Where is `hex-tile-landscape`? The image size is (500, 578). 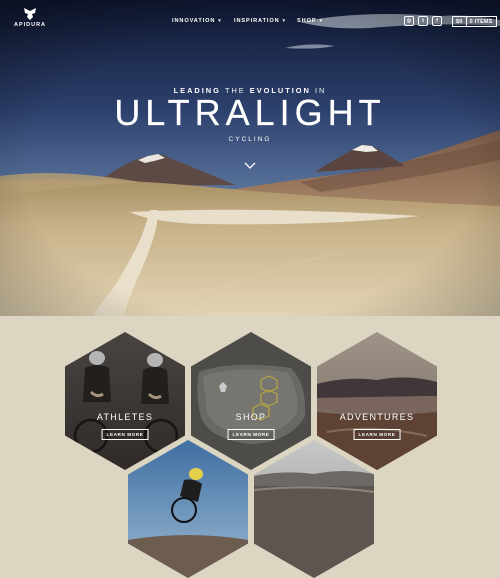
hex-tile-landscape is located at coordinates (314, 509).